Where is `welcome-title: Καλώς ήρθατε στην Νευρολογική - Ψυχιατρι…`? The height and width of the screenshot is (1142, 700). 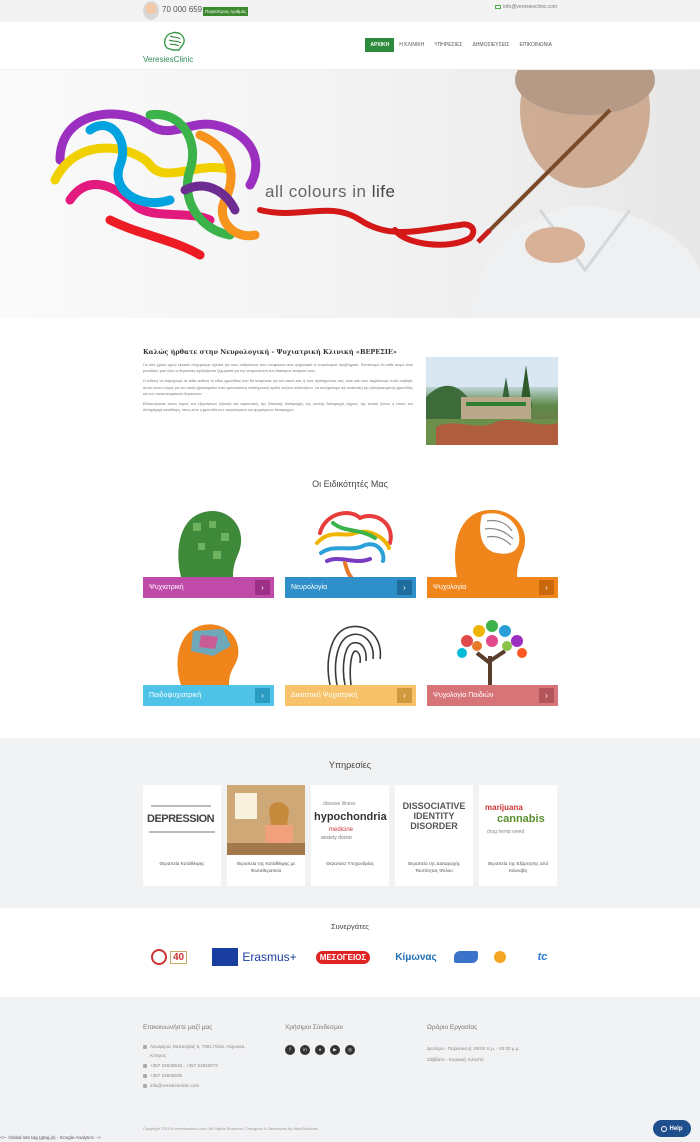 welcome-title: Καλώς ήρθατε στην Νευρολογική - Ψυχιατρι… is located at coordinates (270, 352).